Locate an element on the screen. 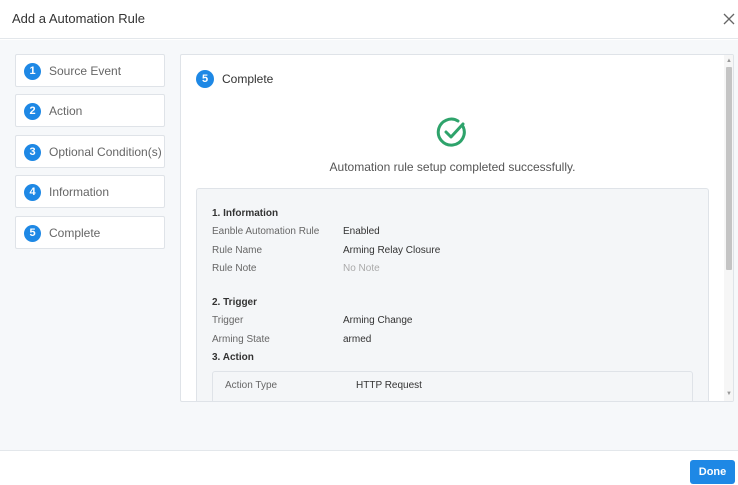 This screenshot has width=738, height=485. panel-scrollbar: ▲ ▼ is located at coordinates (728, 228).